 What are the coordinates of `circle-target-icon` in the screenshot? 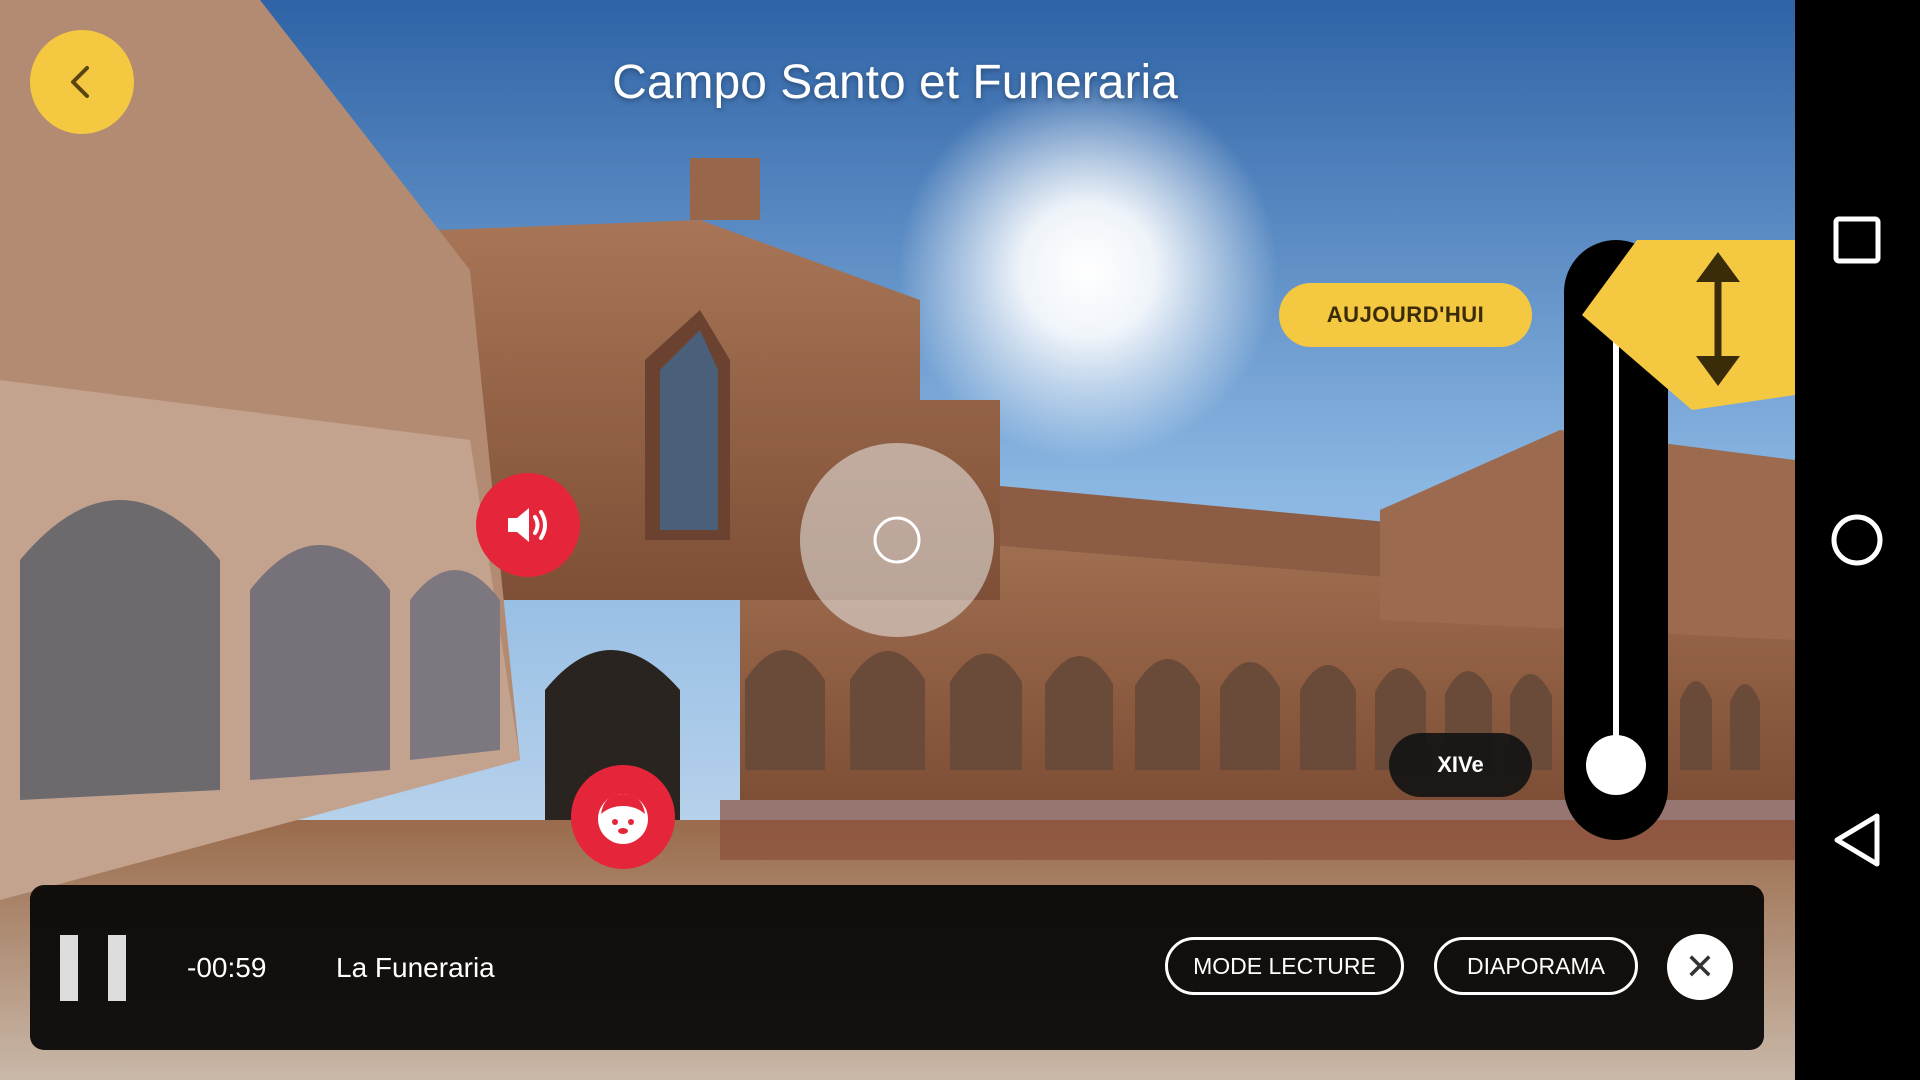 It's located at (897, 540).